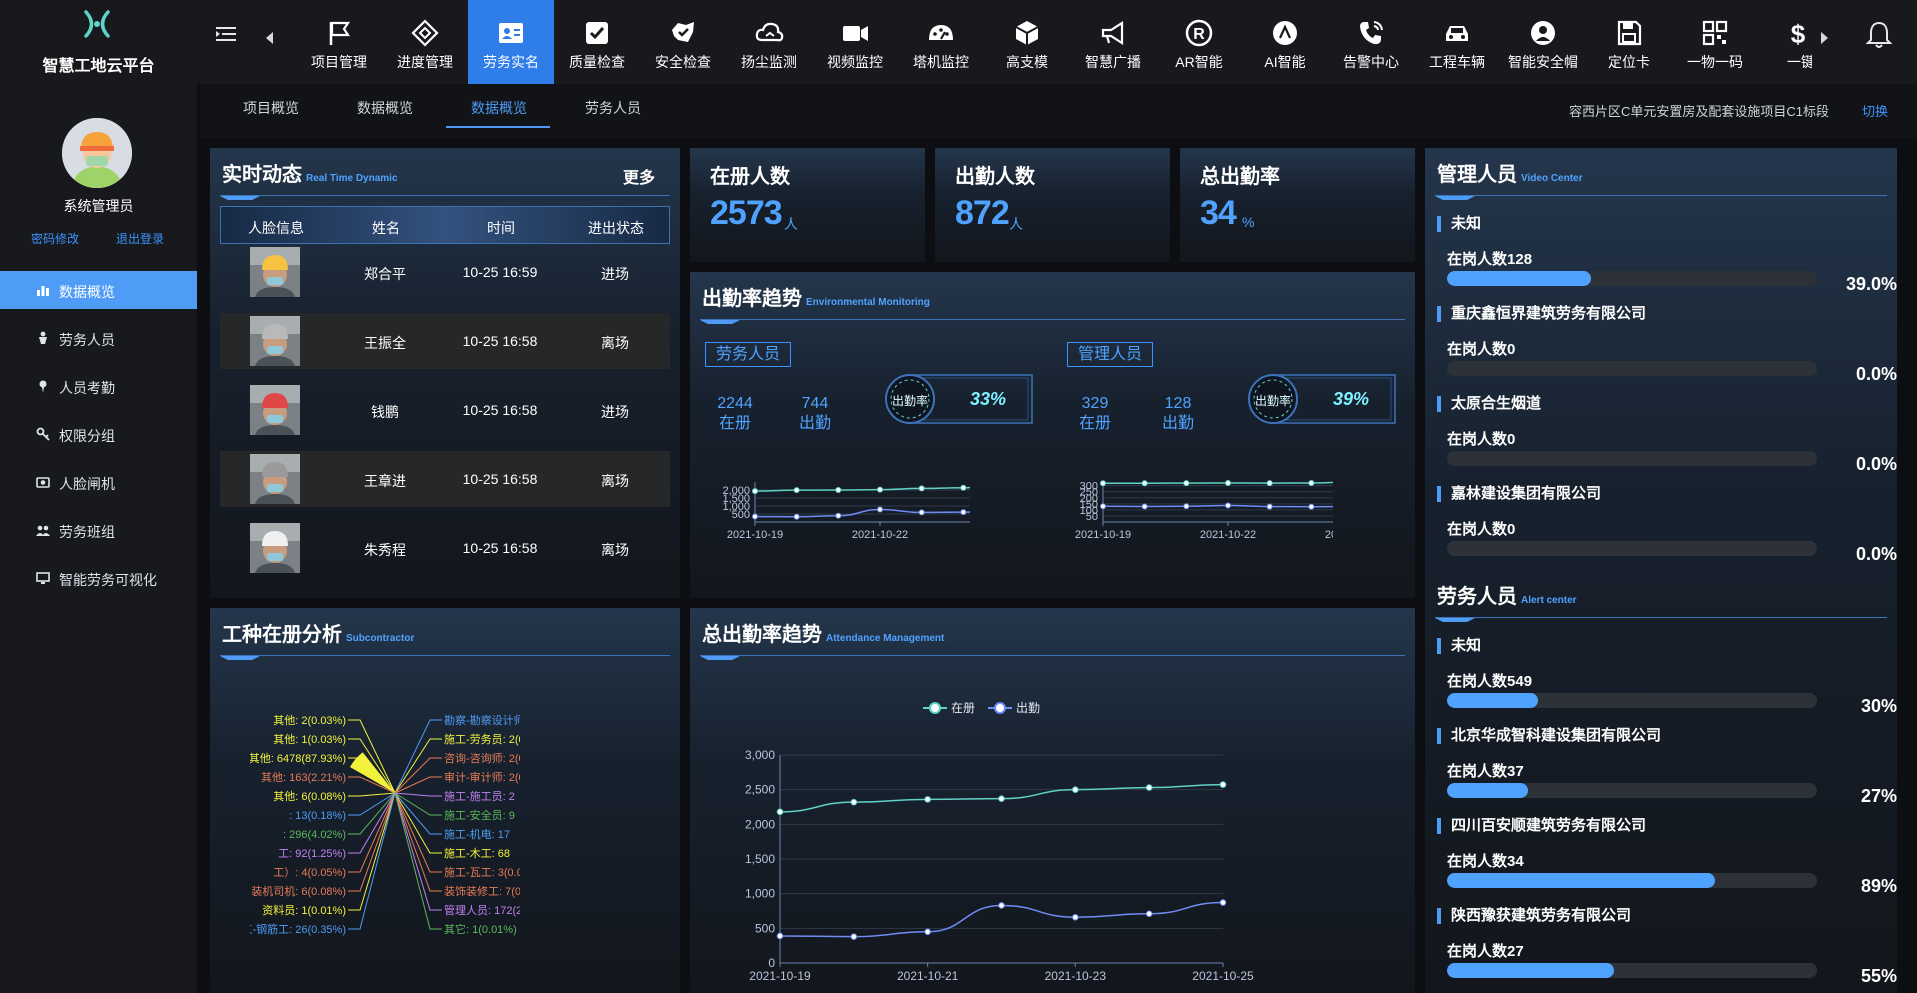  What do you see at coordinates (310, 175) in the screenshot?
I see `realtime-title: 实时动态 Real Time Dynamic` at bounding box center [310, 175].